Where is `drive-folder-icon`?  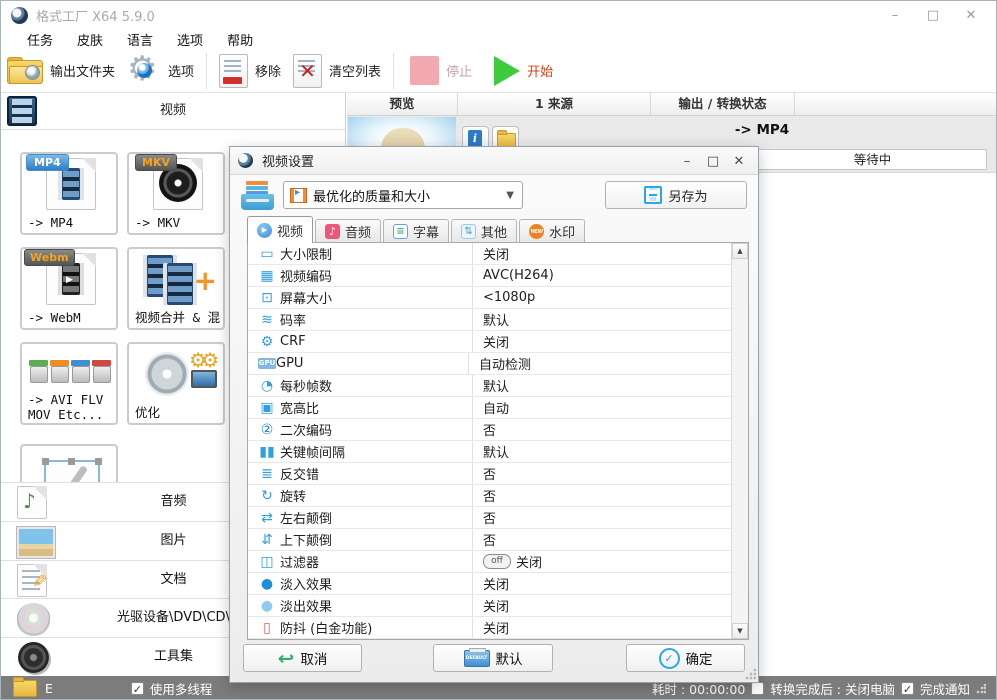
drive-folder-icon is located at coordinates (25, 687).